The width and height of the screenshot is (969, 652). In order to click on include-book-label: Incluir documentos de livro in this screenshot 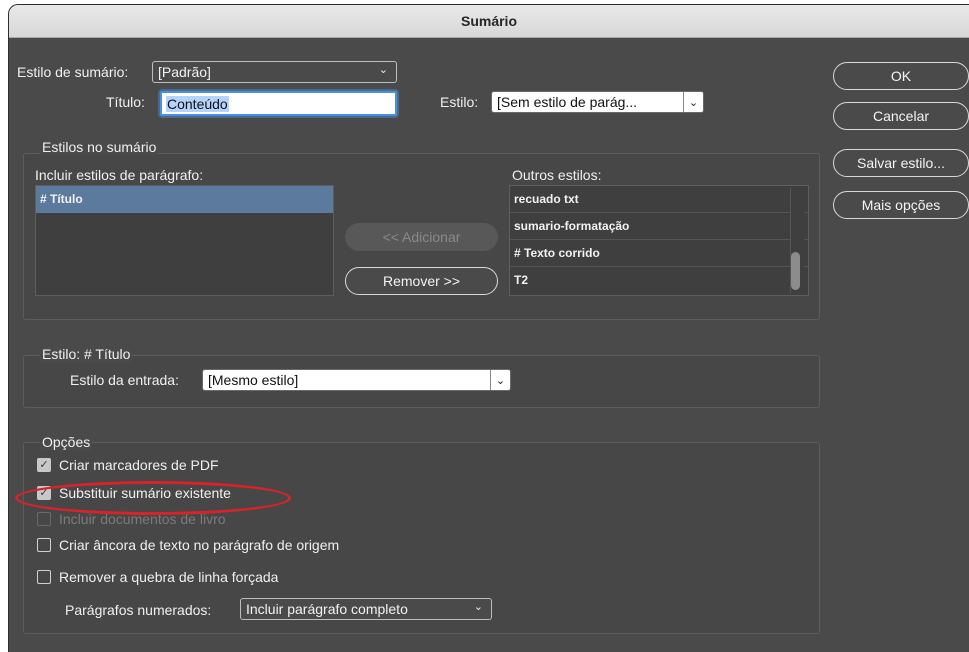, I will do `click(142, 519)`.